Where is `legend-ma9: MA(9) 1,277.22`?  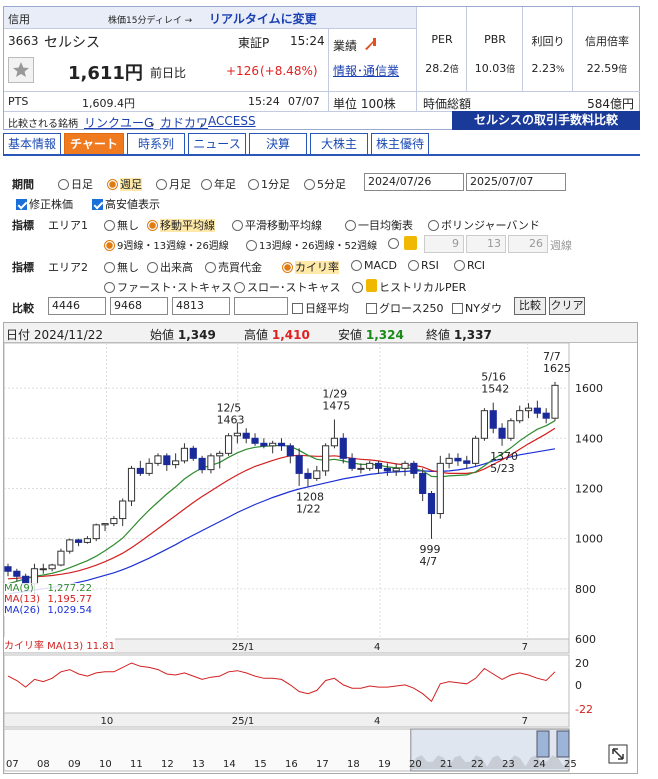
legend-ma9: MA(9) 1,277.22 is located at coordinates (48, 588).